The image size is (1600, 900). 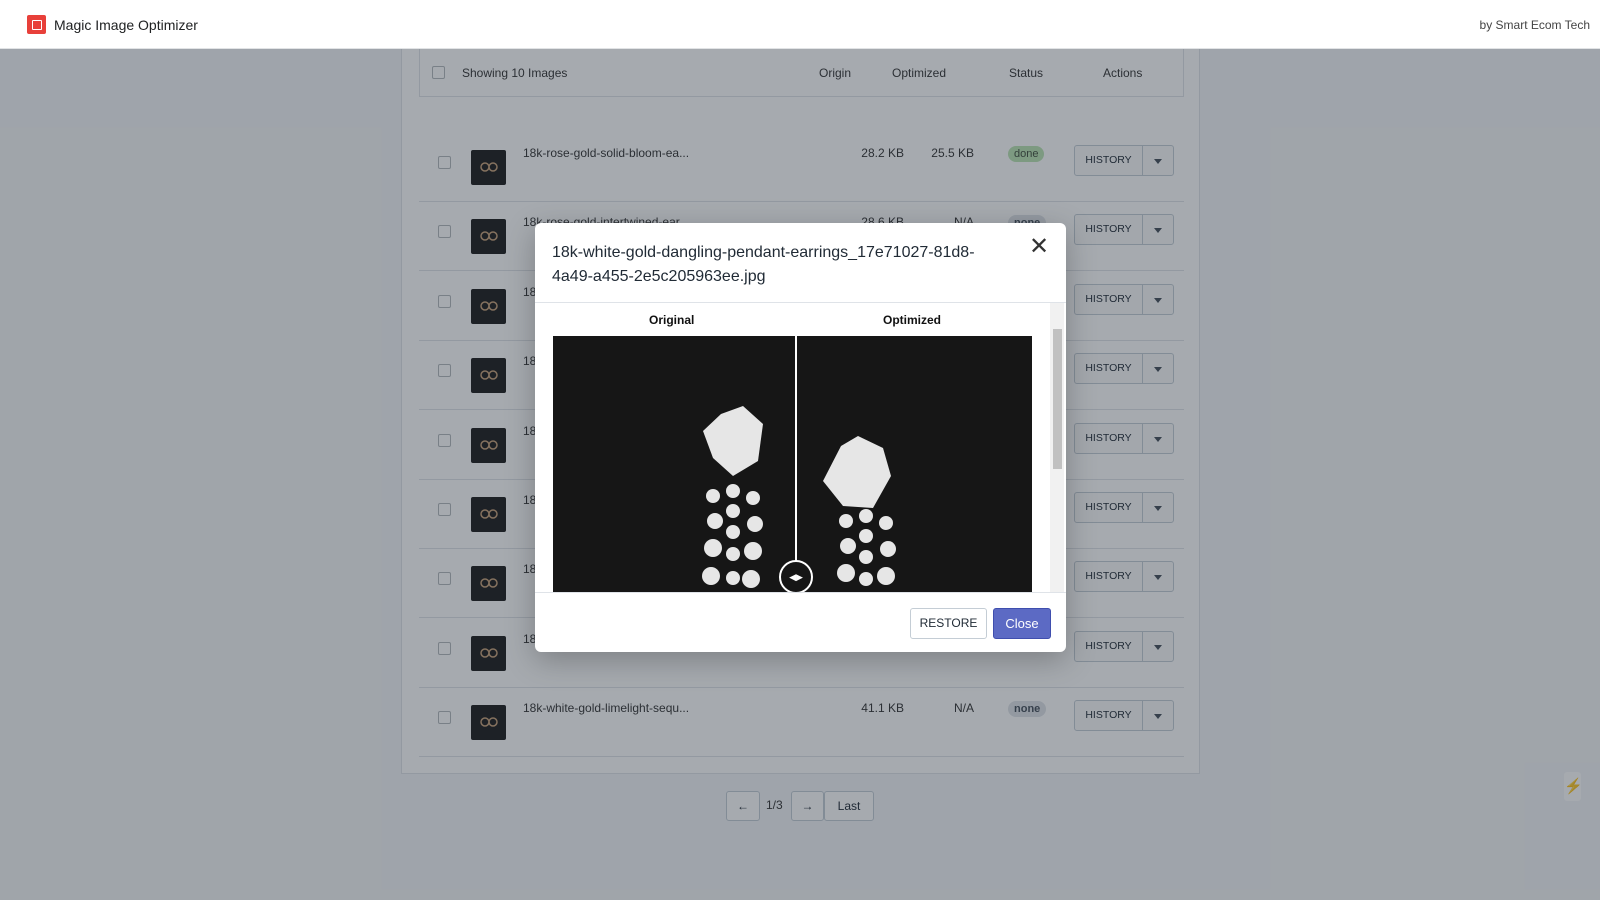 I want to click on byline: by Smart Ecom Tech, so click(x=1534, y=25).